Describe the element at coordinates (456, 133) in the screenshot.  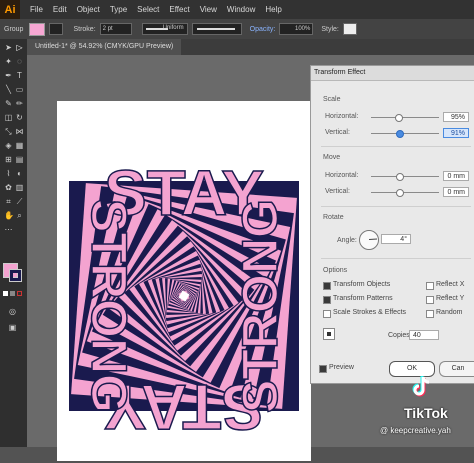
I see `scale-vertical-field: 91%` at that location.